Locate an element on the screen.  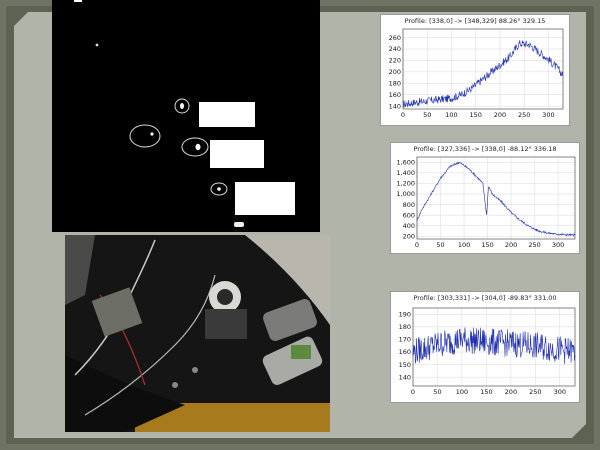
plot-1-chart: 0 50 100 150 200 250 300 140 160 180 200 220 240 260 is located at coordinates (476, 73).